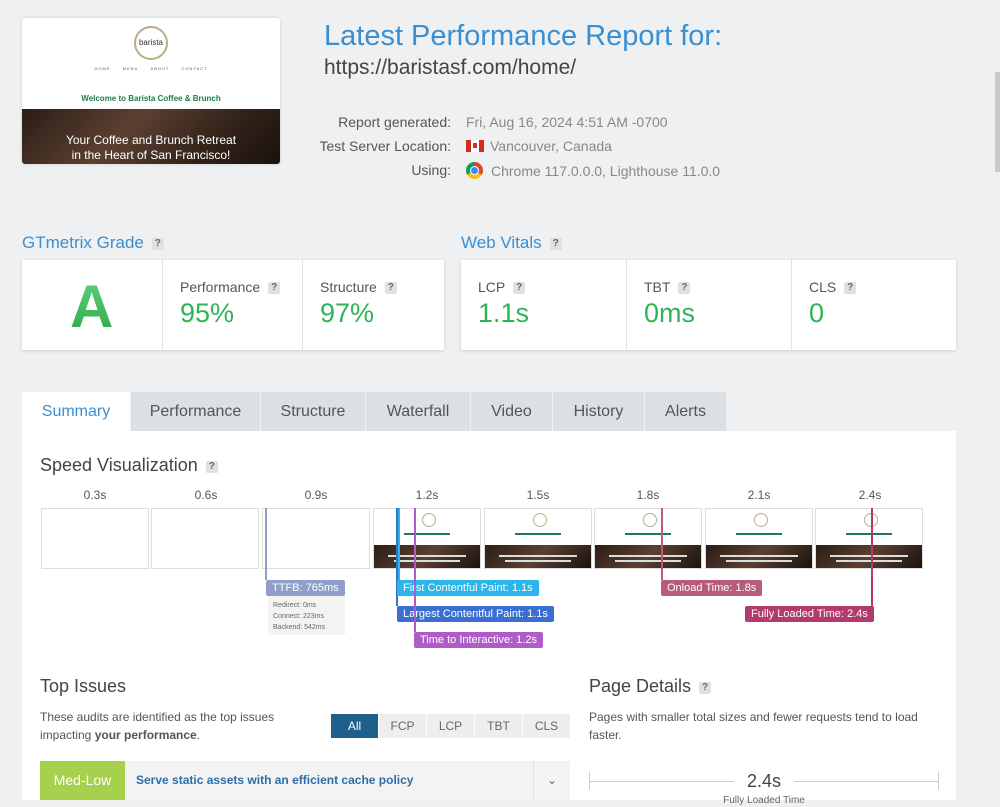 The height and width of the screenshot is (807, 1000). What do you see at coordinates (403, 726) in the screenshot?
I see `filter-fcp: FCP` at bounding box center [403, 726].